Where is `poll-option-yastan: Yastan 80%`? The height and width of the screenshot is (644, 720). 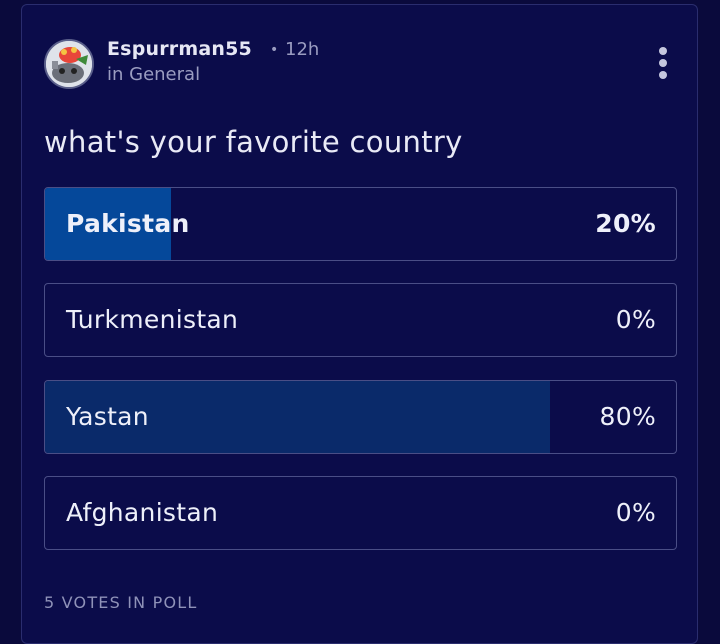 poll-option-yastan: Yastan 80% is located at coordinates (360, 417).